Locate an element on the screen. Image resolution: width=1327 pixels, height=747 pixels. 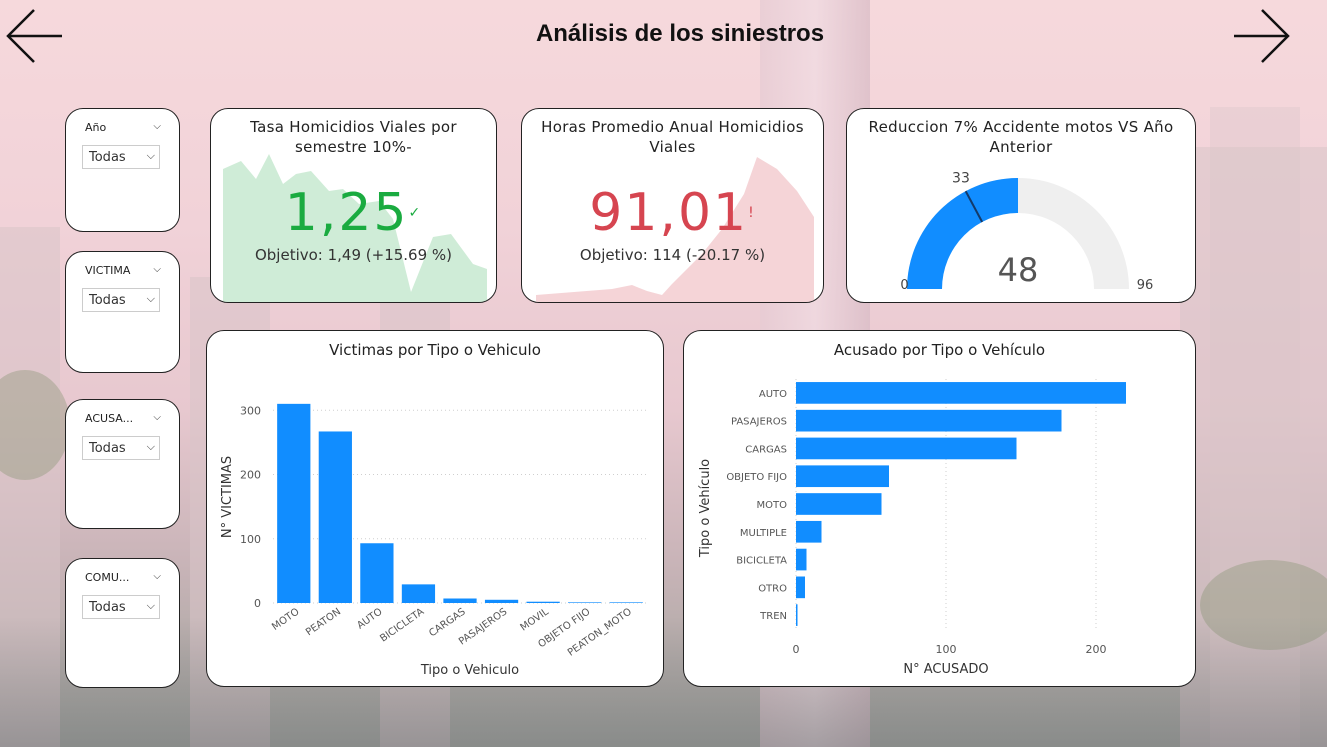
x-tick-label: 100 is located at coordinates (946, 649).